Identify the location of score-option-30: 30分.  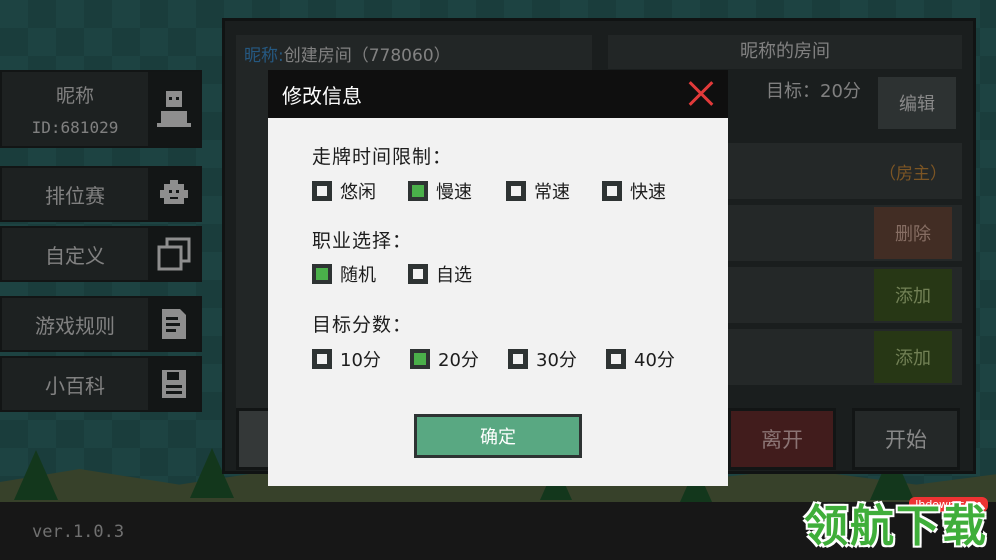
(542, 359).